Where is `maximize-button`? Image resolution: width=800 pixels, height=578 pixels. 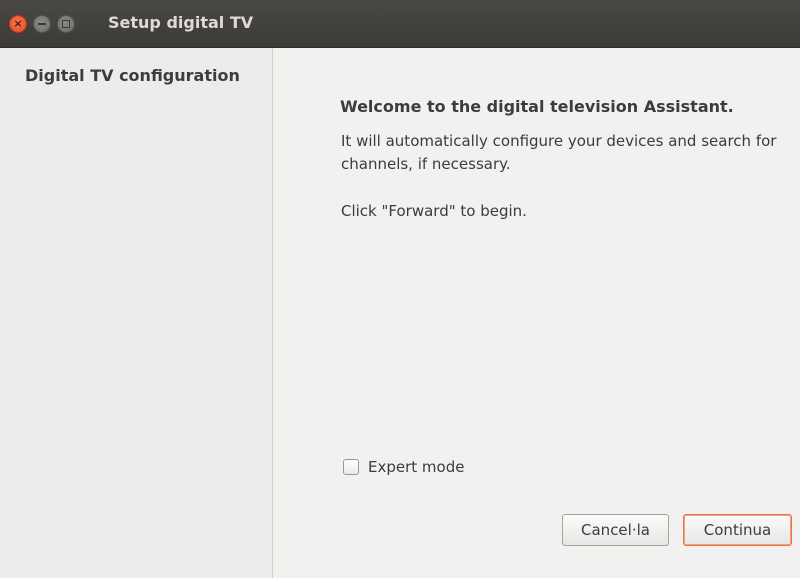 maximize-button is located at coordinates (66, 24).